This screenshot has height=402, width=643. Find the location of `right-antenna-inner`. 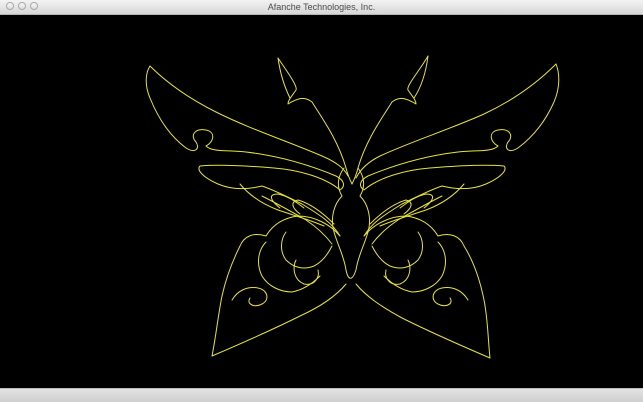

right-antenna-inner is located at coordinates (421, 77).